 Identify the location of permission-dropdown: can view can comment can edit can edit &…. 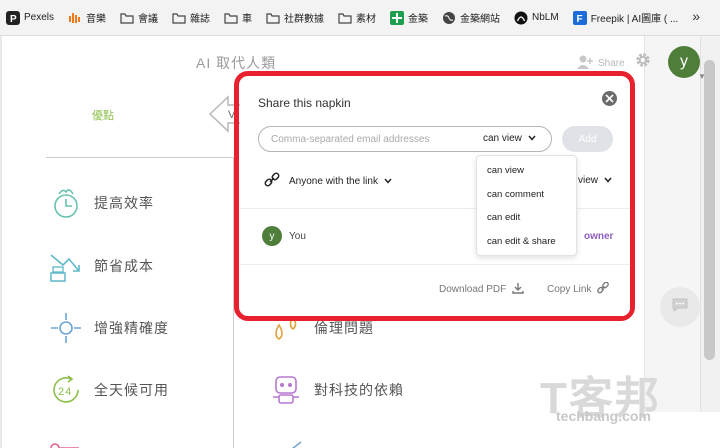
(526, 205).